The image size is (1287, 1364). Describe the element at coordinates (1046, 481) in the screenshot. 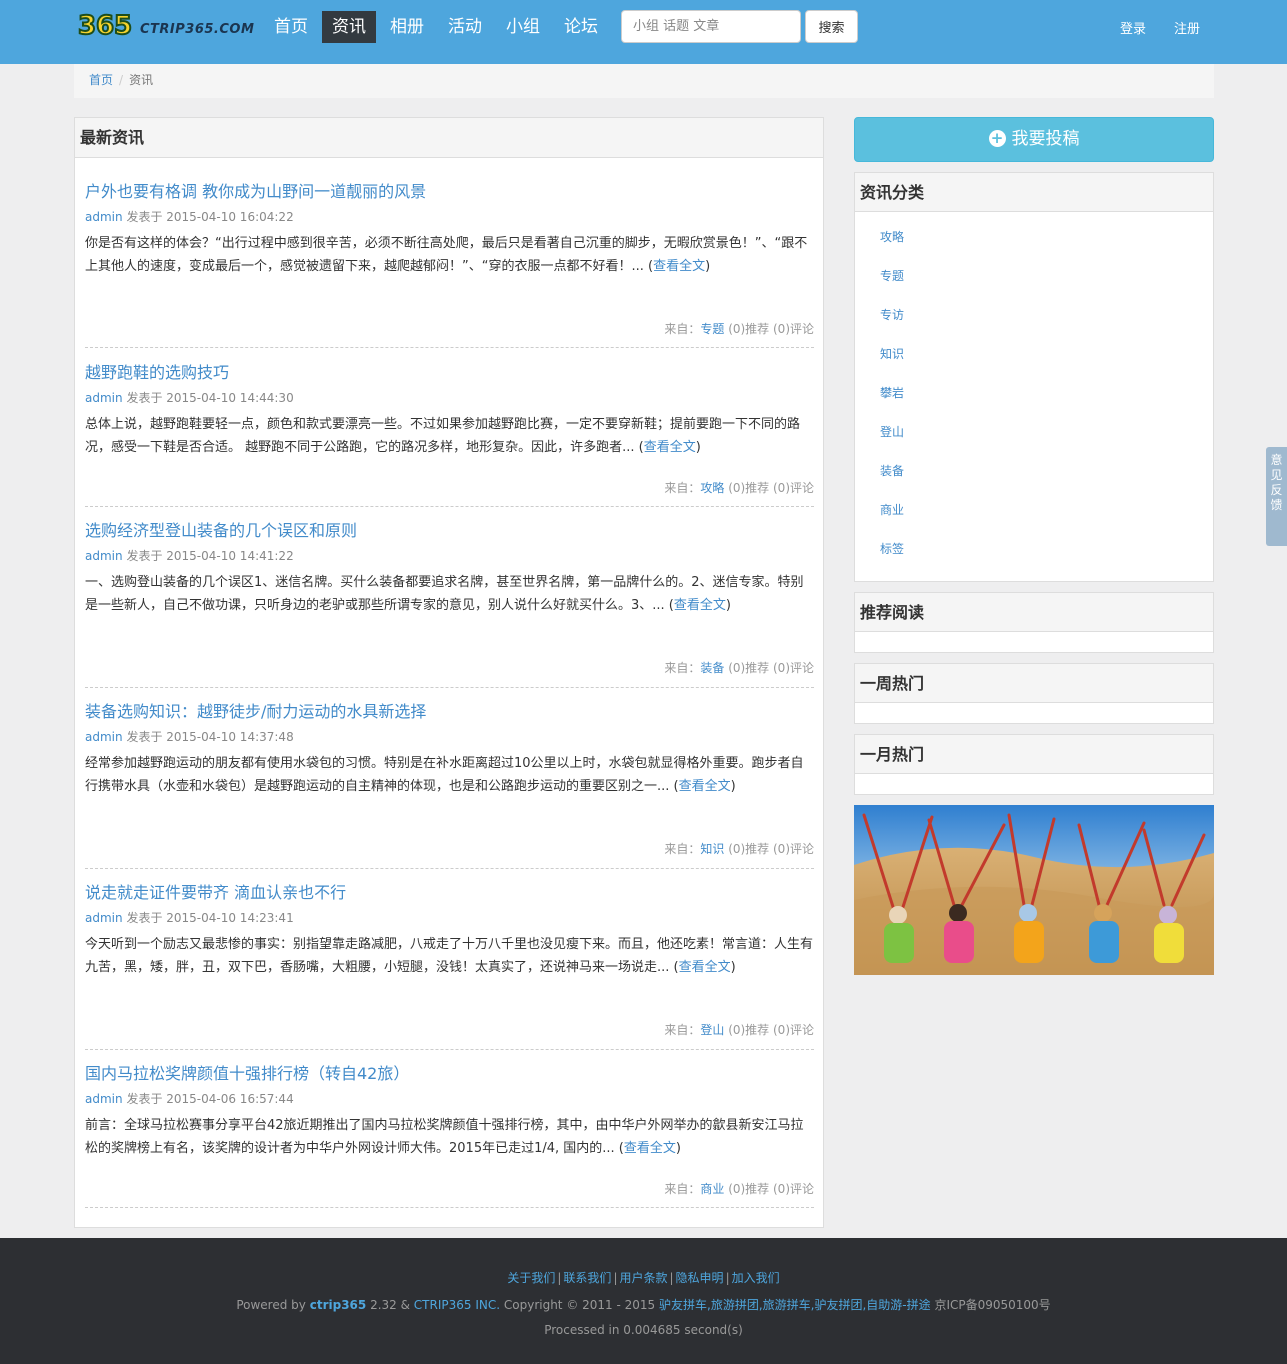

I see `category-link: 装备` at that location.